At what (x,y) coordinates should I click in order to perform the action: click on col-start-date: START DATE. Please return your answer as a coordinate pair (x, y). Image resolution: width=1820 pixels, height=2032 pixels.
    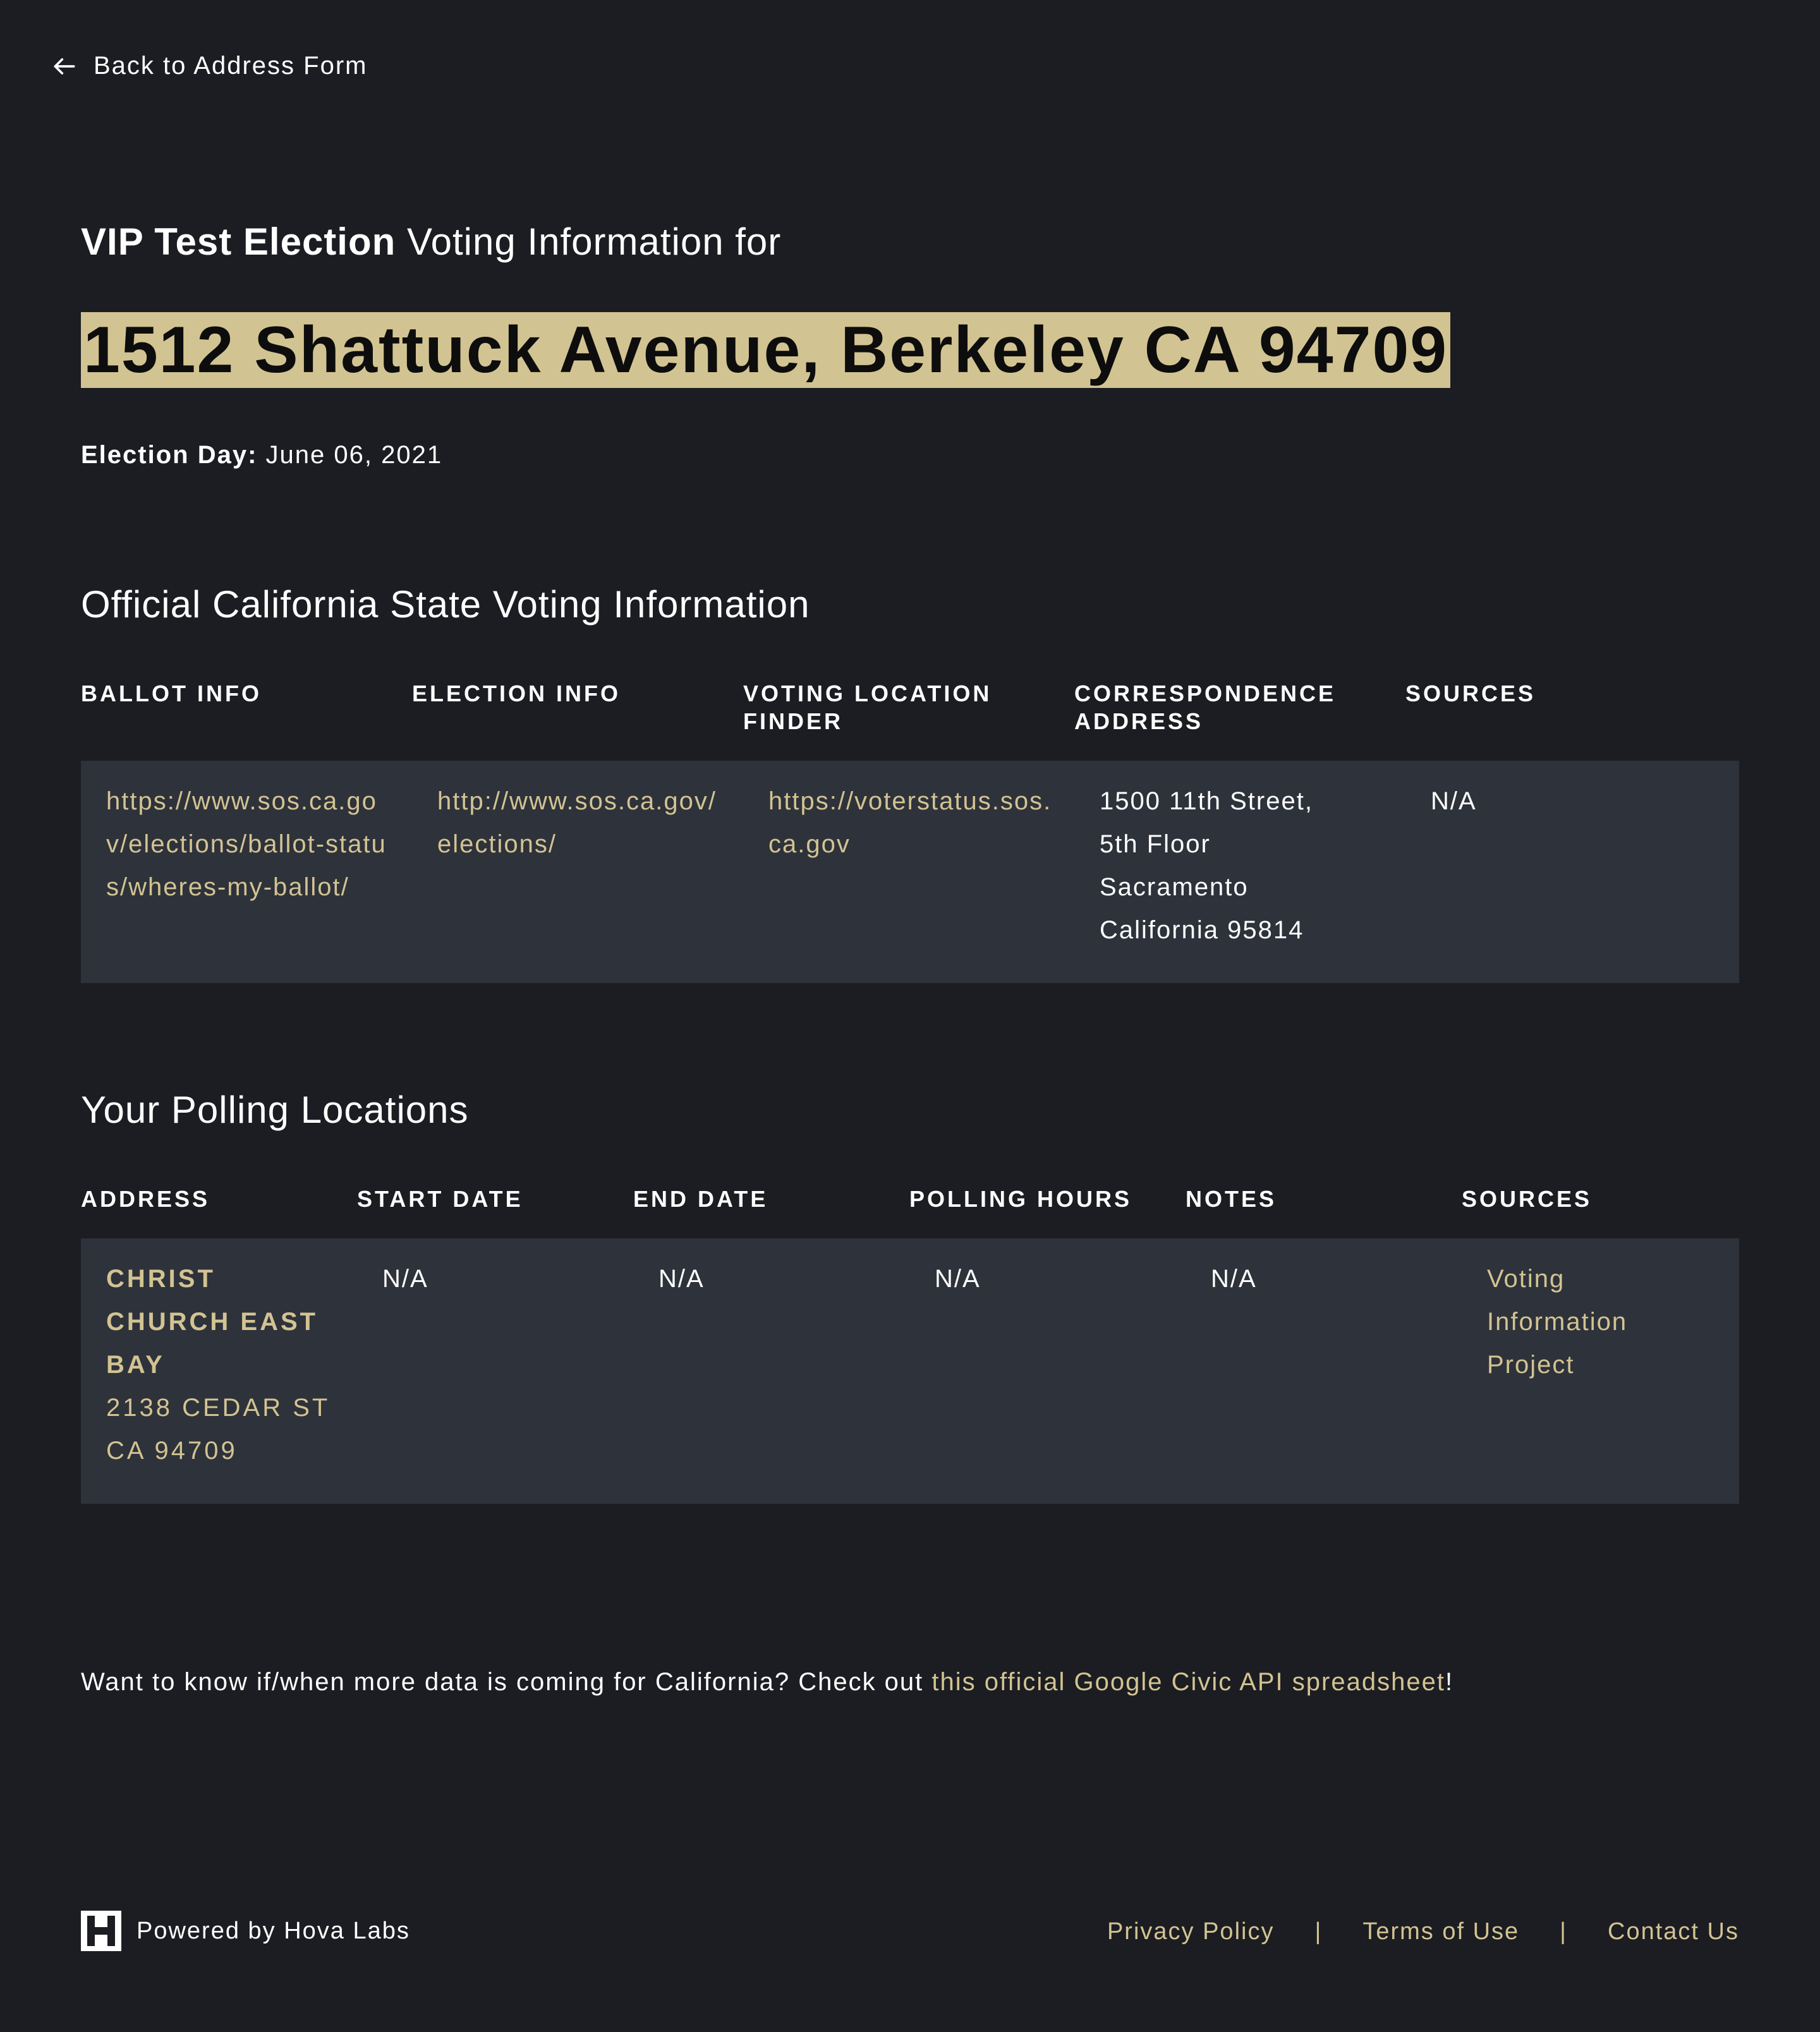
    Looking at the image, I should click on (440, 1199).